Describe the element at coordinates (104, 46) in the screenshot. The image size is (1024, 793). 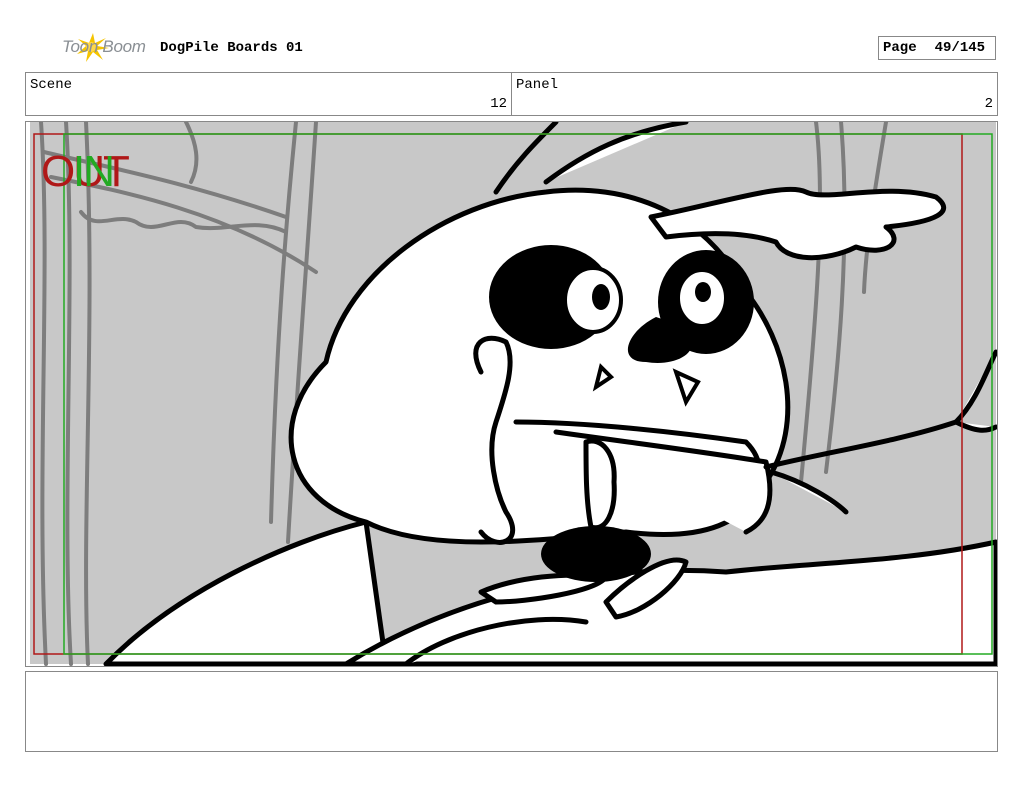
I see `logo-text: Toon Boom` at that location.